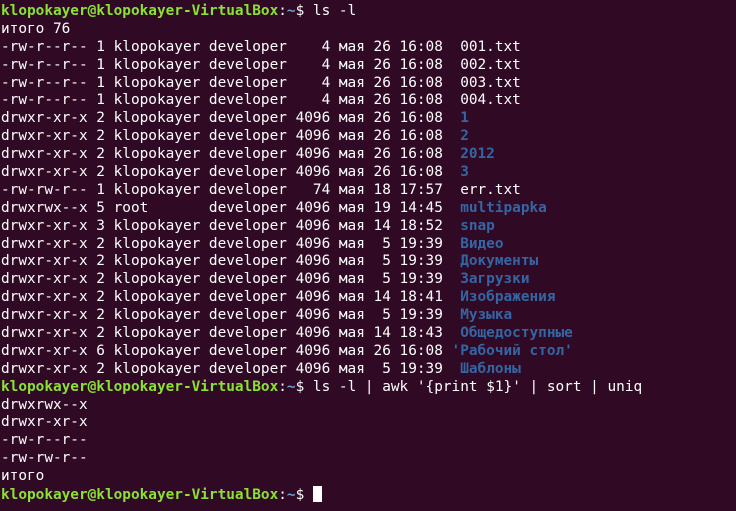 The width and height of the screenshot is (736, 511). What do you see at coordinates (490, 82) in the screenshot?
I see `file-name: 003.txt` at bounding box center [490, 82].